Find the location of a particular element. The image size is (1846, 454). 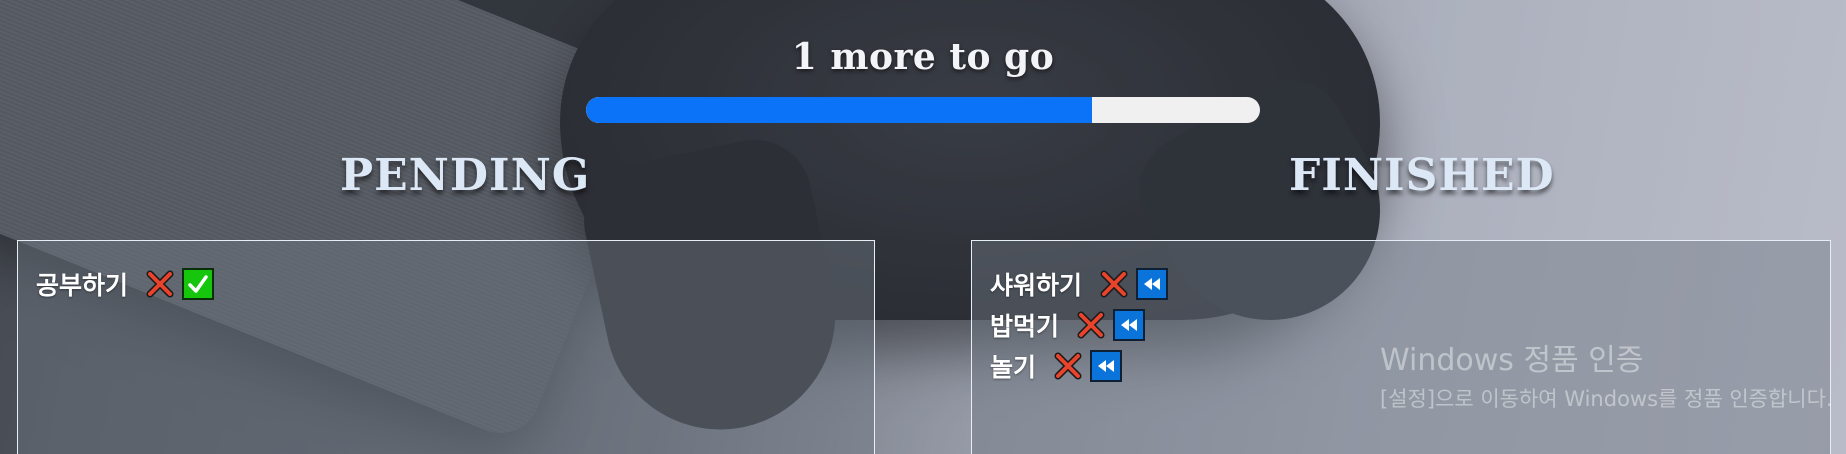

progress-bar is located at coordinates (923, 110).